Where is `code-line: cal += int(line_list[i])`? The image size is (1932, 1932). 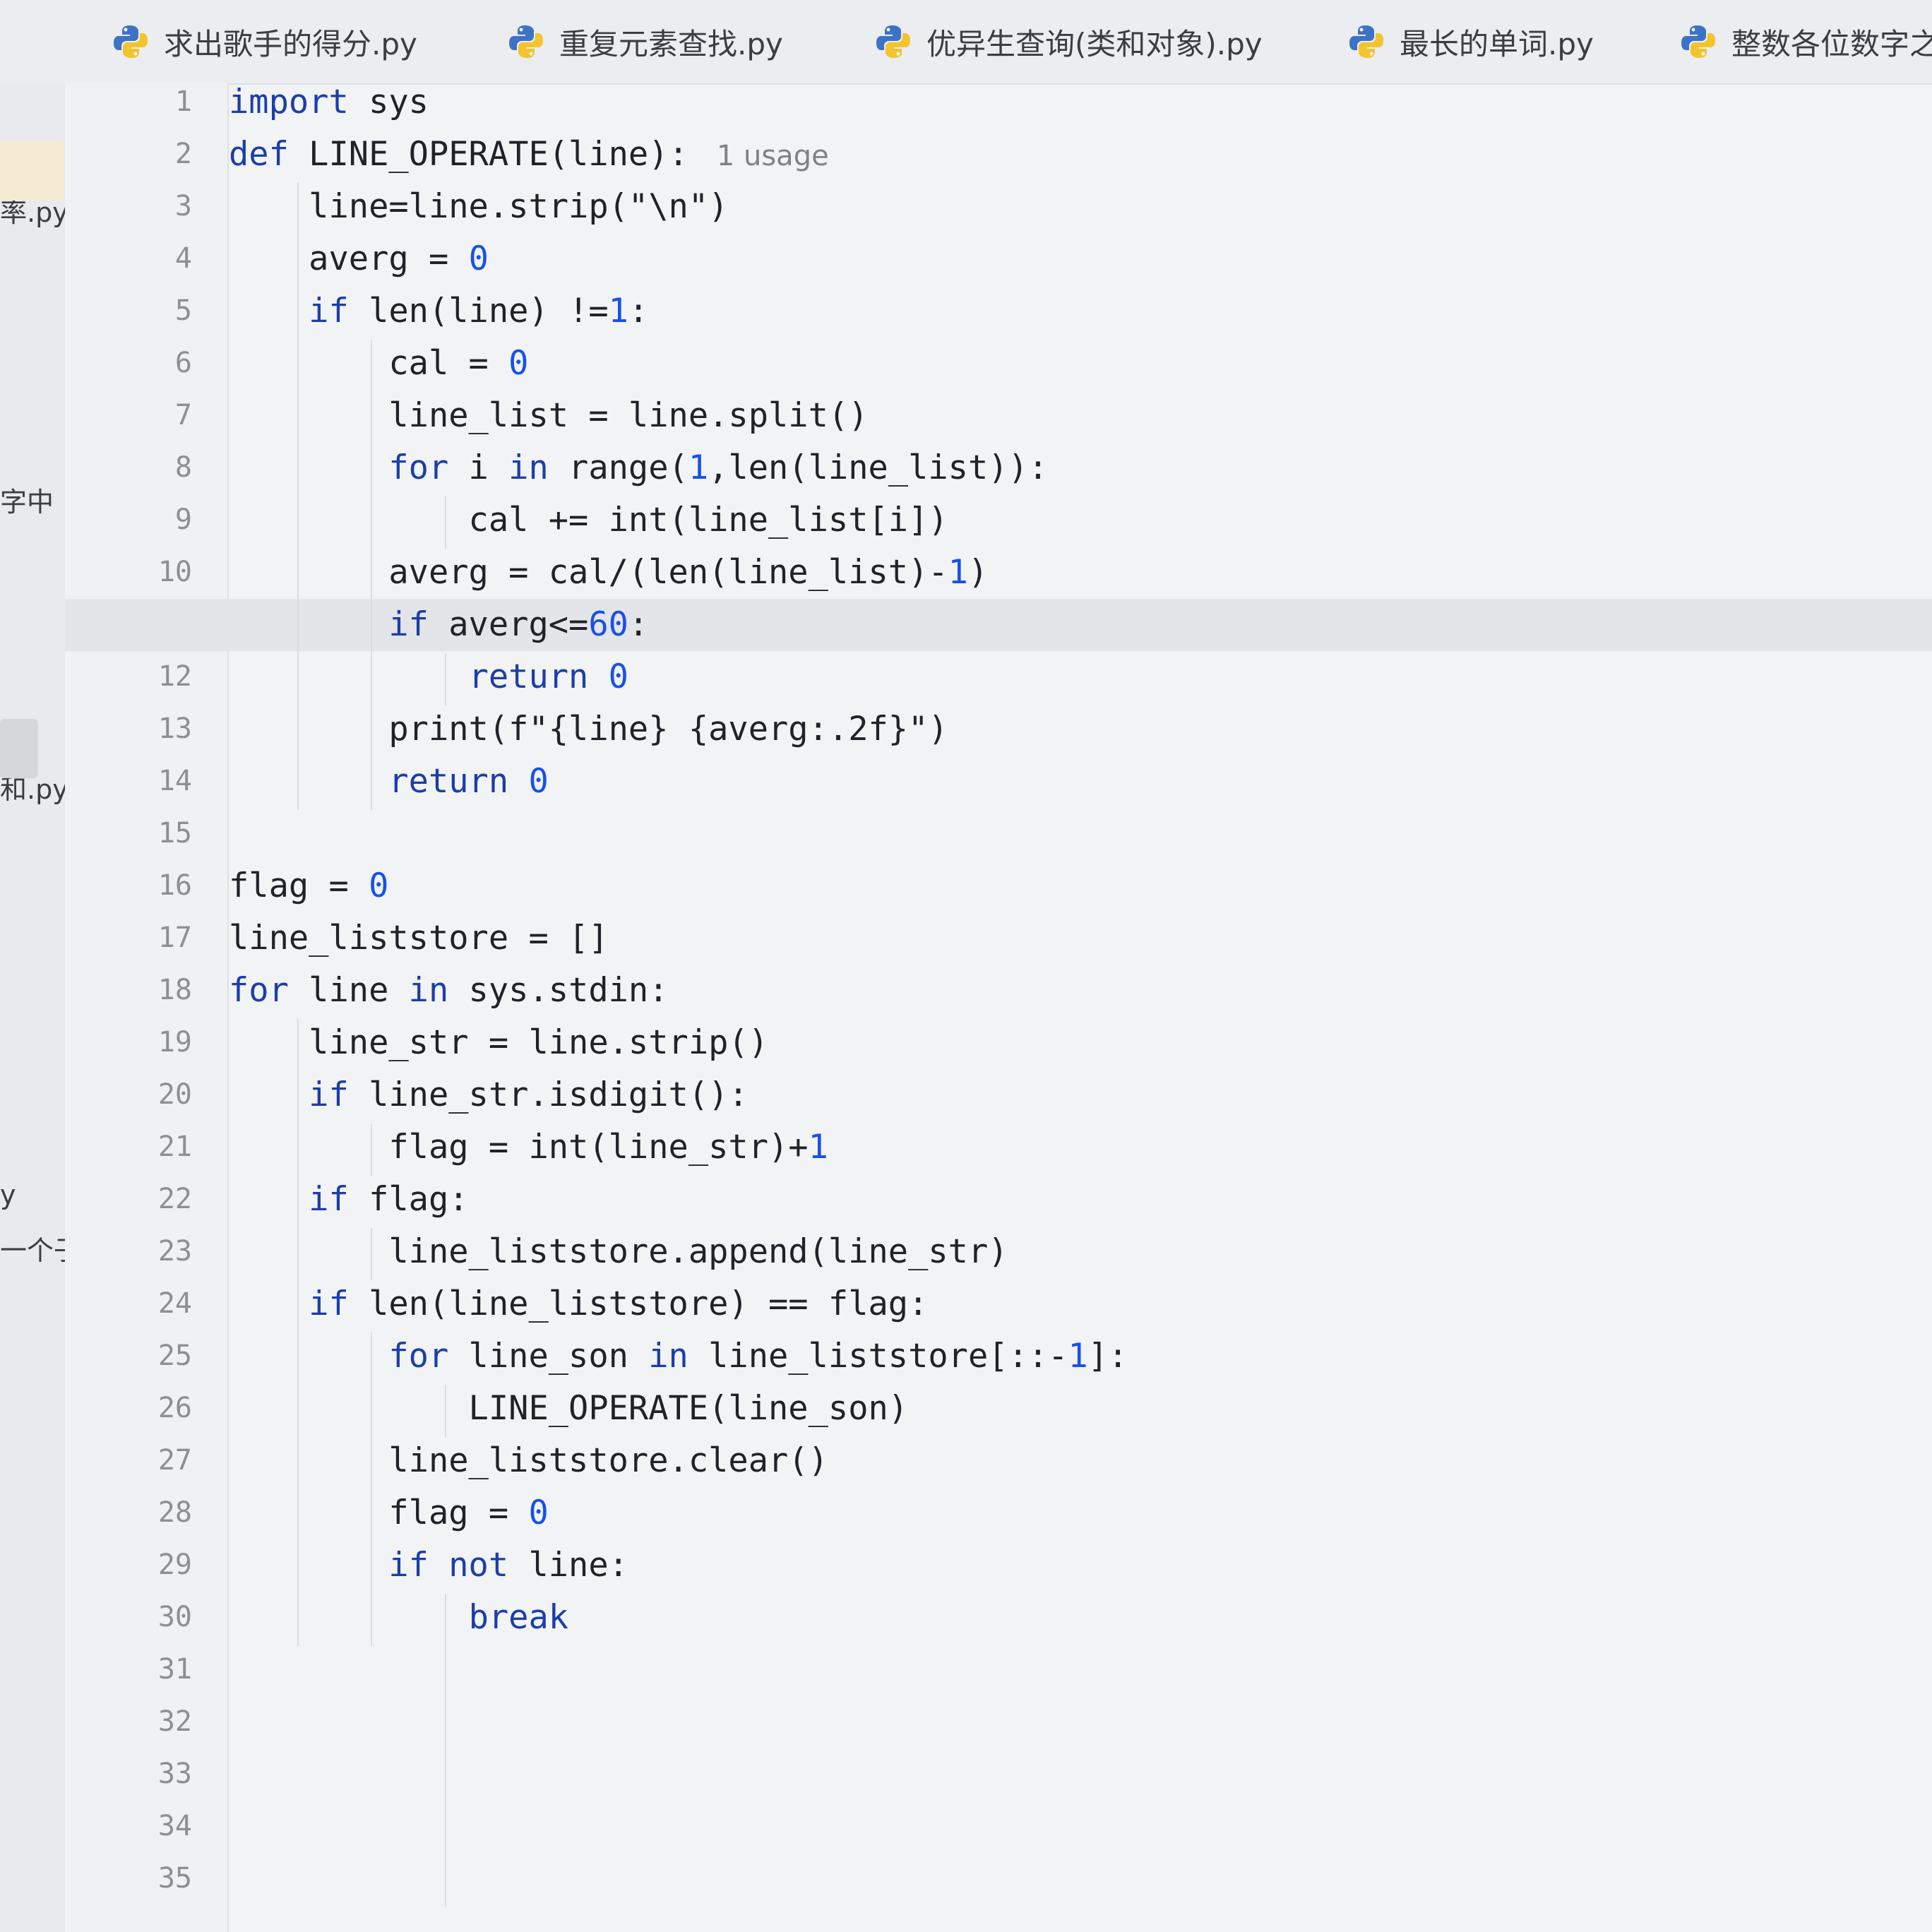 code-line: cal += int(line_list[i]) is located at coordinates (588, 520).